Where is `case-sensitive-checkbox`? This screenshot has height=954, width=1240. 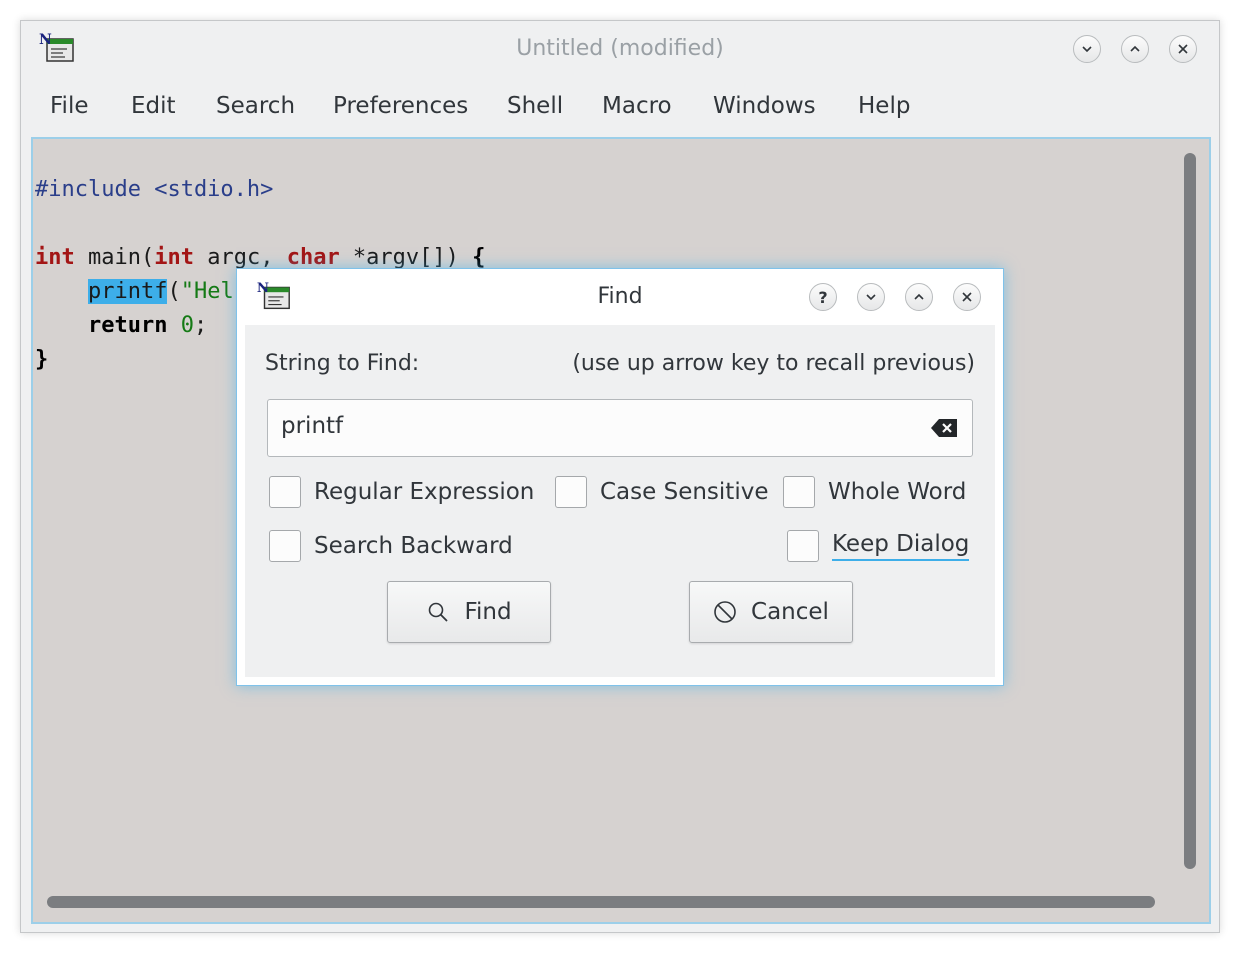 case-sensitive-checkbox is located at coordinates (571, 492).